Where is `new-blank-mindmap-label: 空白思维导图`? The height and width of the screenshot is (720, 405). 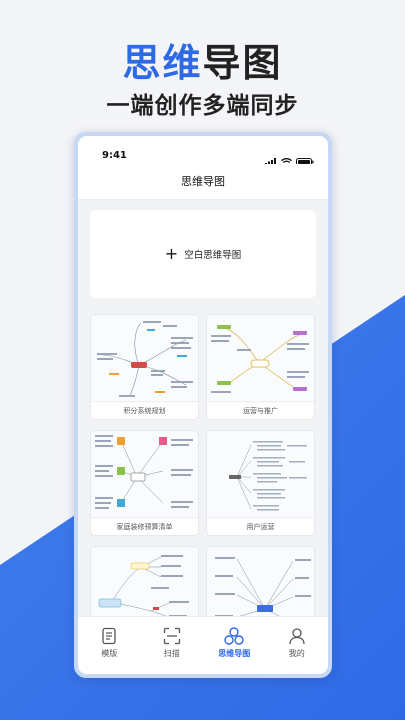 new-blank-mindmap-label: 空白思维导图 is located at coordinates (213, 255).